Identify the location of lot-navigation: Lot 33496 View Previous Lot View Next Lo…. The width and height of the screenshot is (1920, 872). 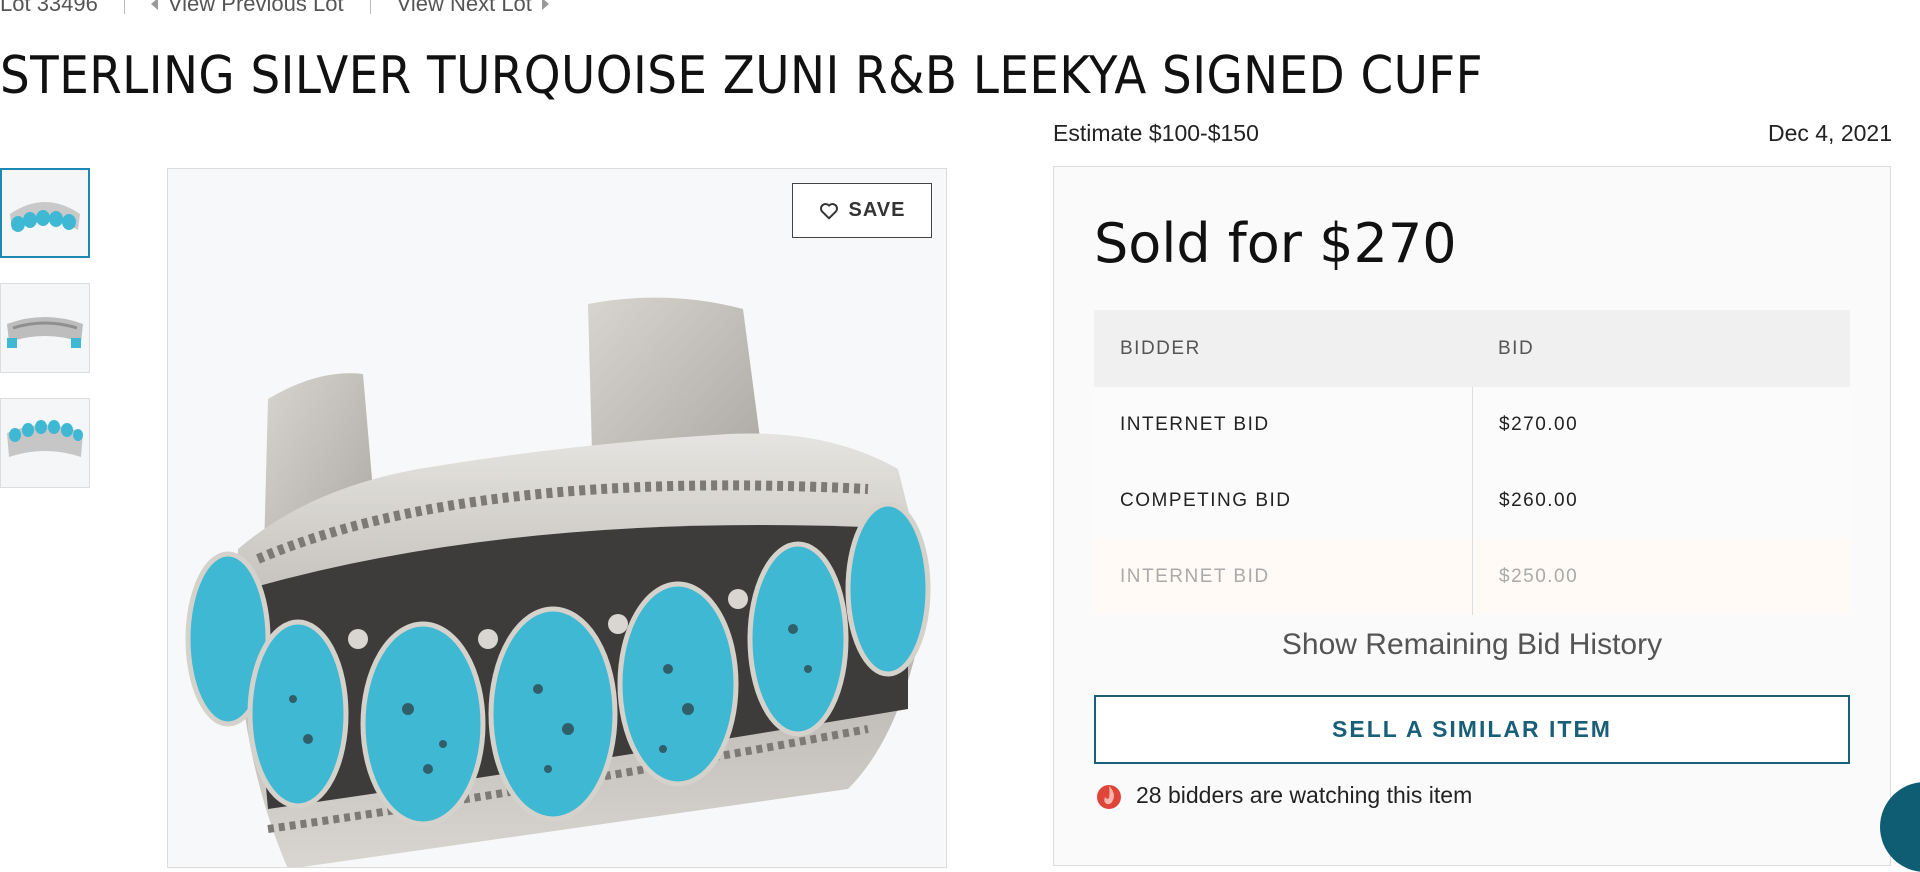
(274, 9).